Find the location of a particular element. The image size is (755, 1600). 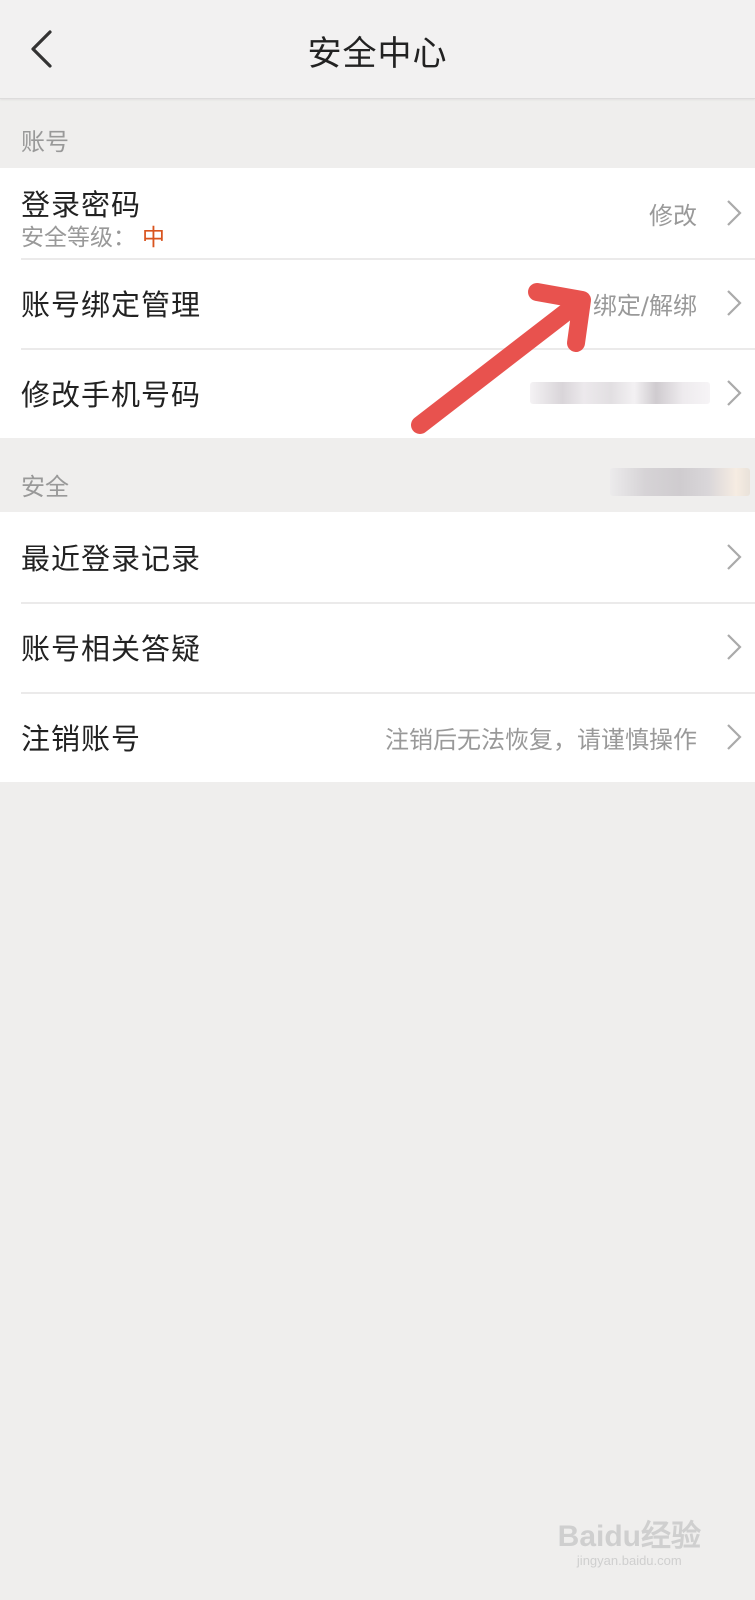

cancel-account-label: 注销账号 is located at coordinates (81, 739).